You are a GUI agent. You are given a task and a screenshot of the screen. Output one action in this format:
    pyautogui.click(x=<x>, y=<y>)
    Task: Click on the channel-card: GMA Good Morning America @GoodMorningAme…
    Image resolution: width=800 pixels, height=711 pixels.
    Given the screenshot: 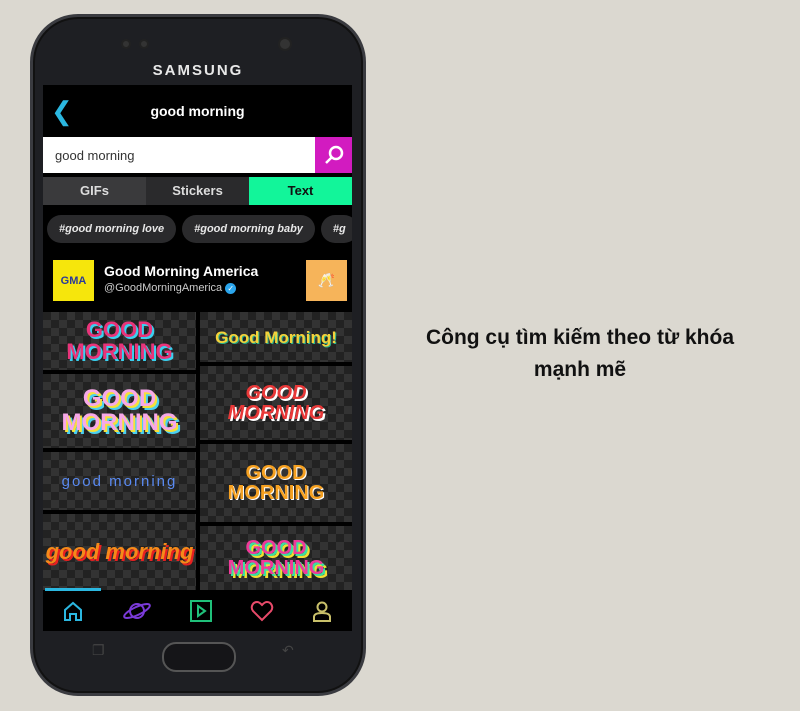 What is the action you would take?
    pyautogui.click(x=200, y=281)
    